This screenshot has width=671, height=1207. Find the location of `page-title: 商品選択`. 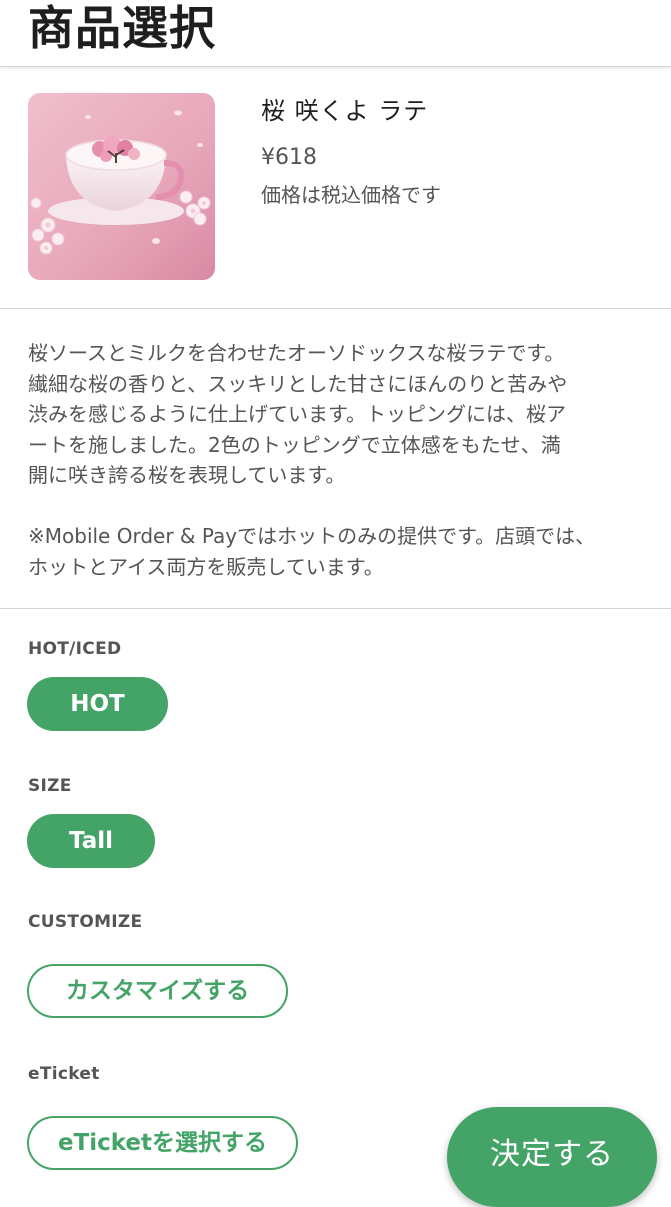

page-title: 商品選択 is located at coordinates (122, 28).